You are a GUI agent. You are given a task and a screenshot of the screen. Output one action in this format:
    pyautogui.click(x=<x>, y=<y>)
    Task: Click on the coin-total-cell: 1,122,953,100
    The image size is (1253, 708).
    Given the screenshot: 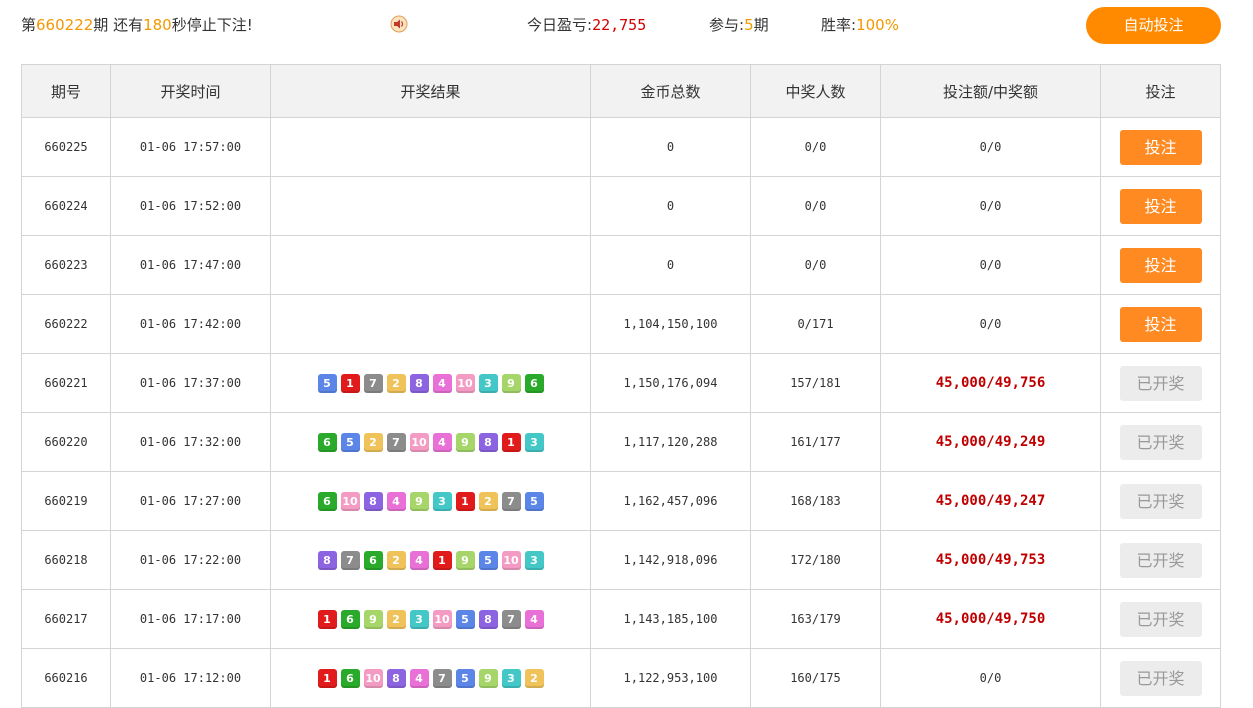 What is the action you would take?
    pyautogui.click(x=670, y=678)
    